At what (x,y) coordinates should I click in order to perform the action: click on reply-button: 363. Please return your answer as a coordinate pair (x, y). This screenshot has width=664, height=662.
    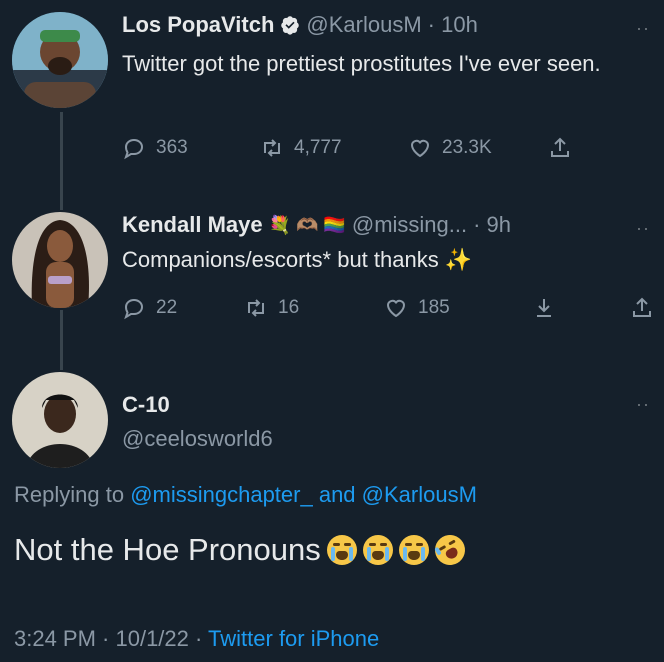
    Looking at the image, I should click on (155, 148).